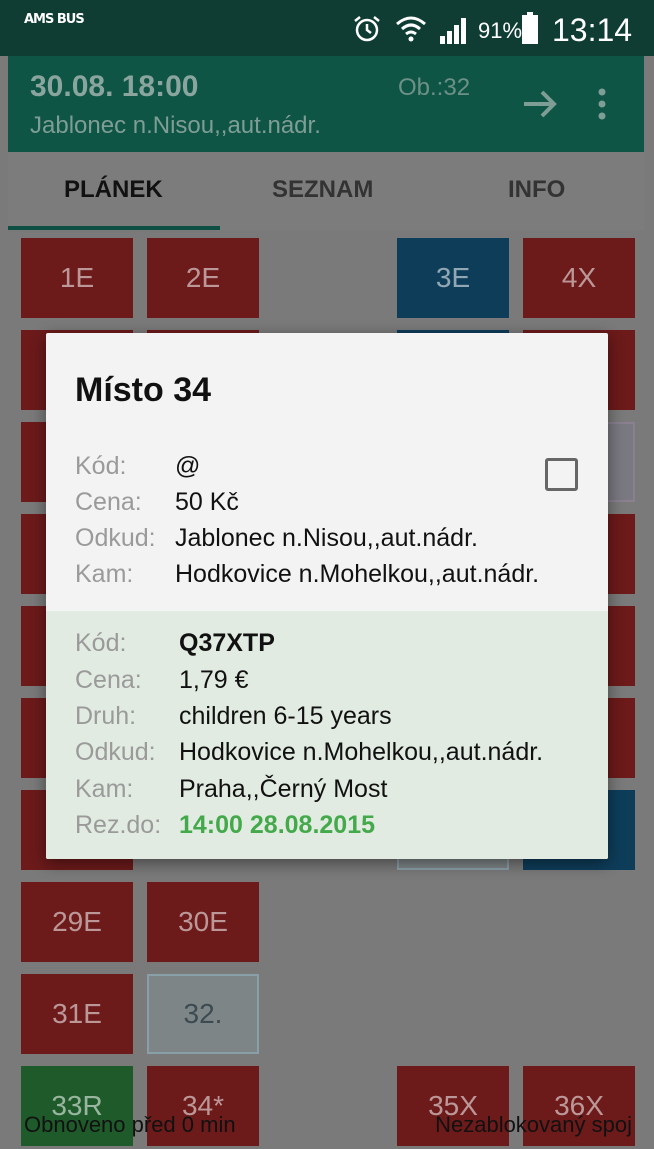 The image size is (654, 1149). I want to click on app-logo: AMS BUS, so click(54, 19).